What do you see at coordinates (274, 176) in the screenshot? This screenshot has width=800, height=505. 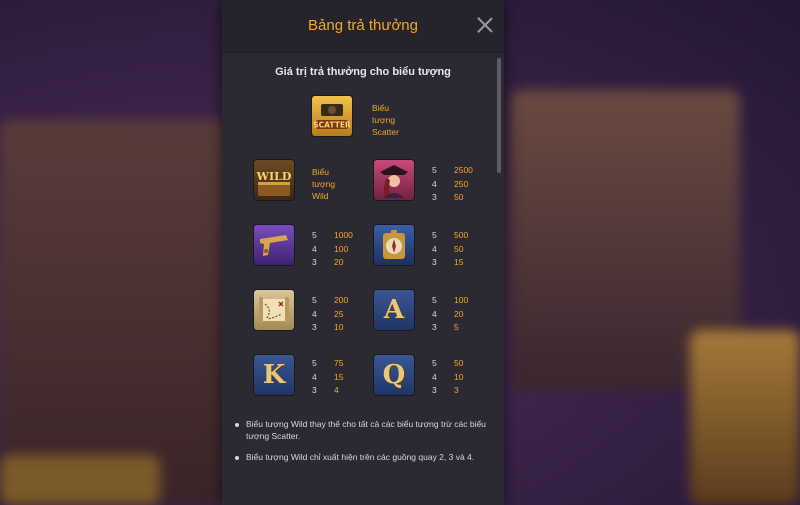 I see `wild-icon-text: WILD` at bounding box center [274, 176].